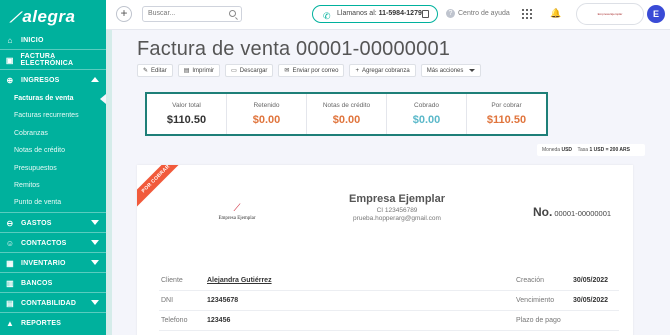 The image size is (670, 335). Describe the element at coordinates (426, 105) in the screenshot. I see `summary-label: Cobrado` at that location.